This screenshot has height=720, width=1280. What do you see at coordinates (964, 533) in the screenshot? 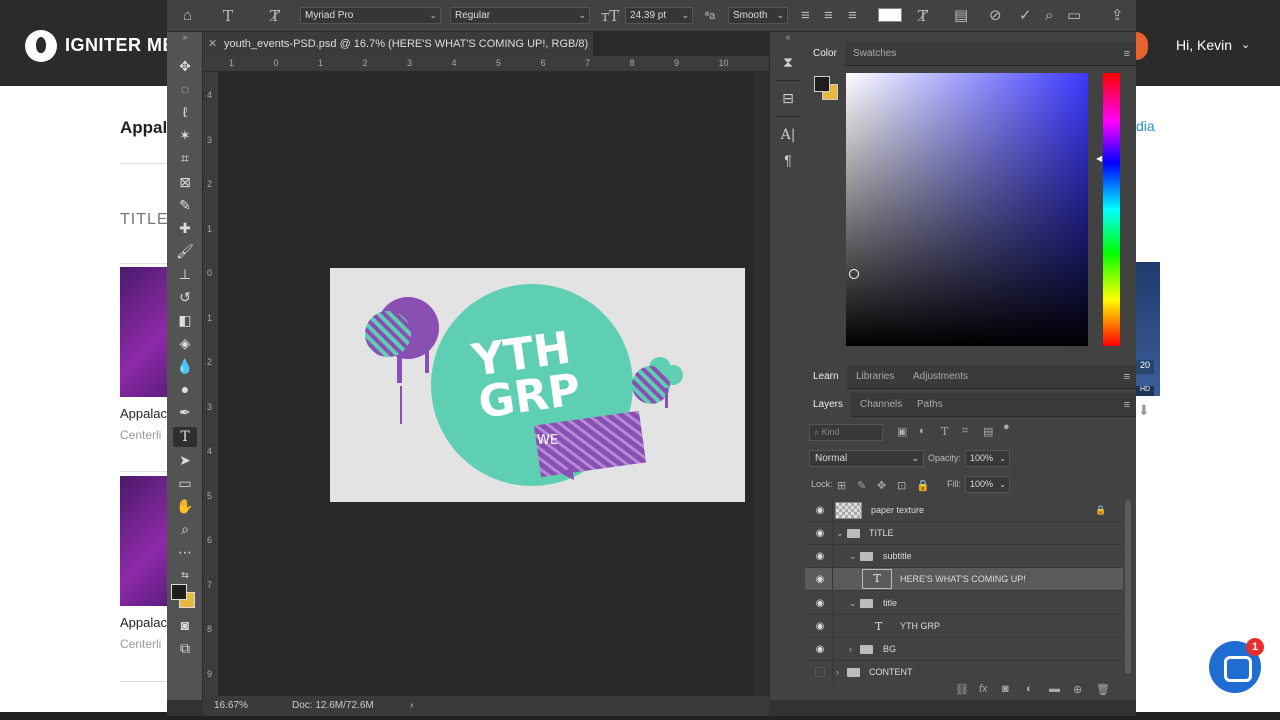
I see `layer-row: ◉ ⌄ TITLE` at bounding box center [964, 533].